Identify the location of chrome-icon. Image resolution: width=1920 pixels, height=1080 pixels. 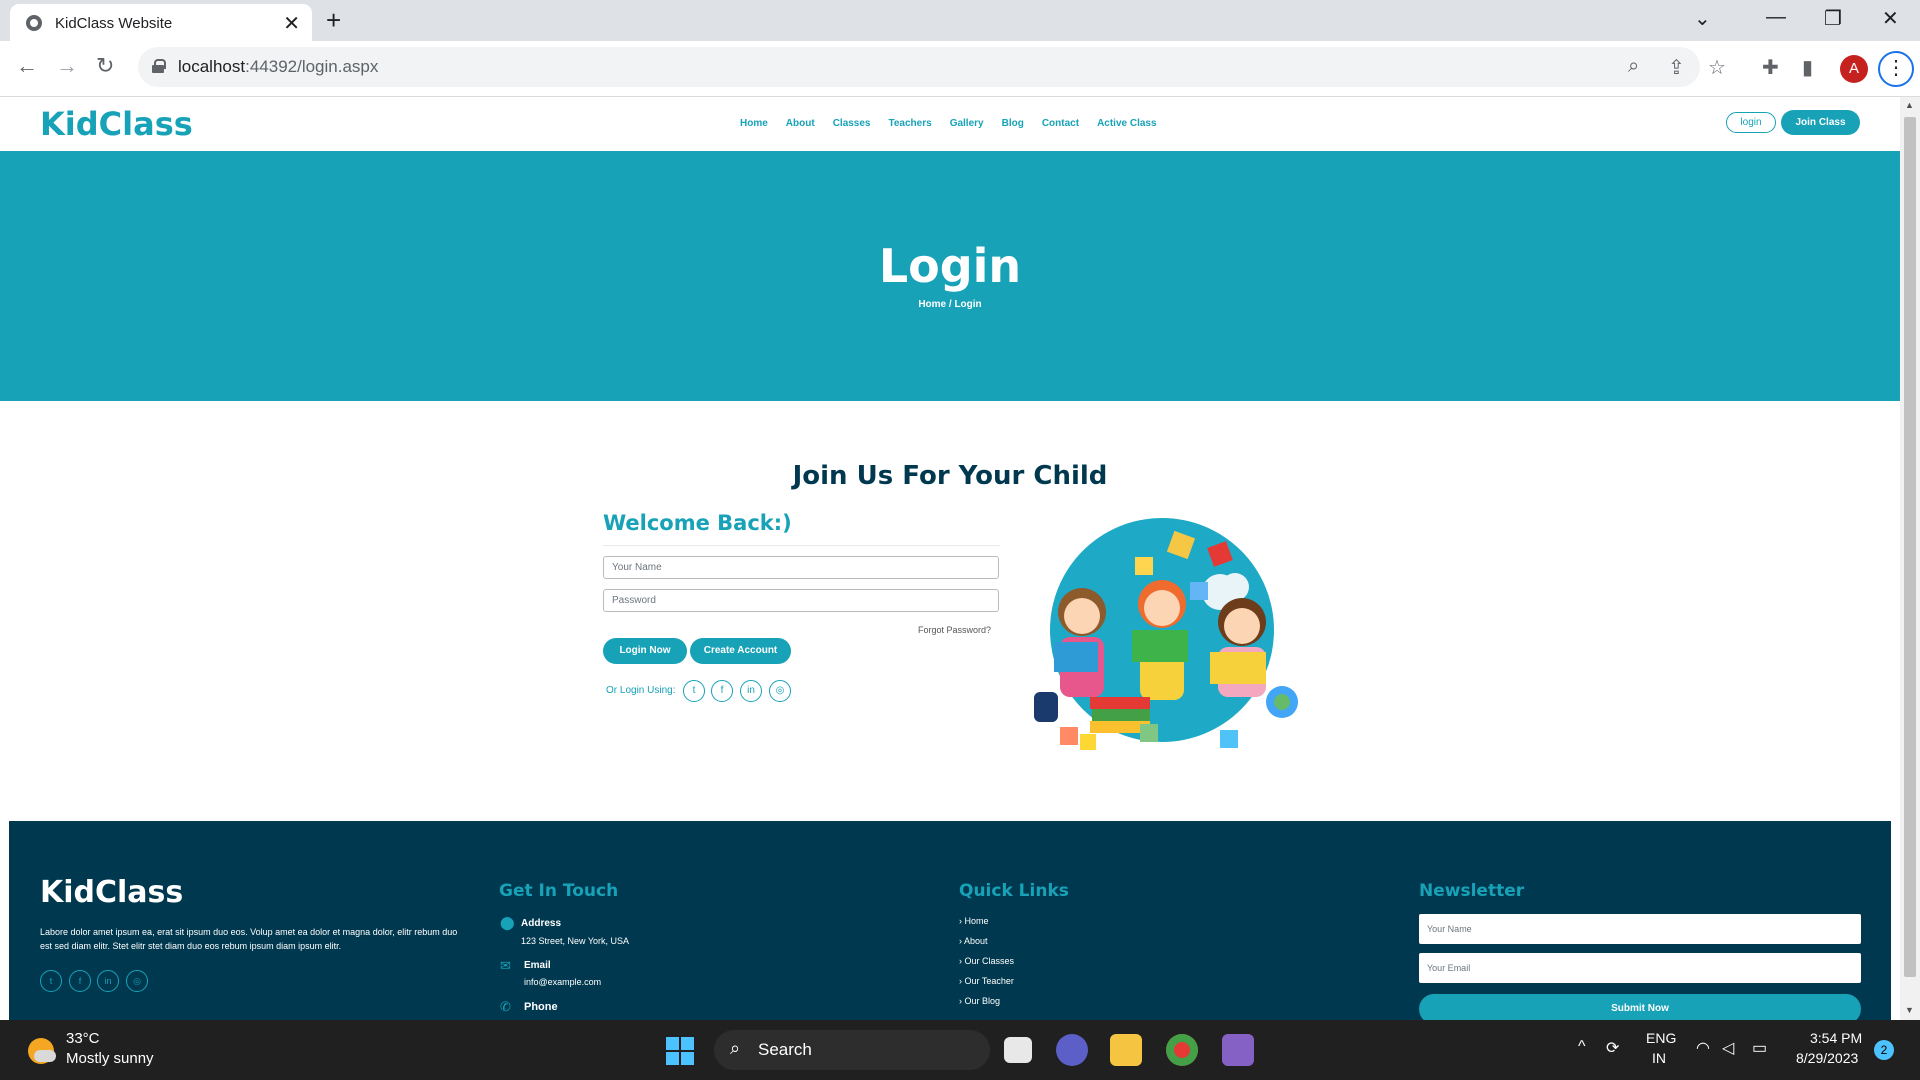
(1182, 1050).